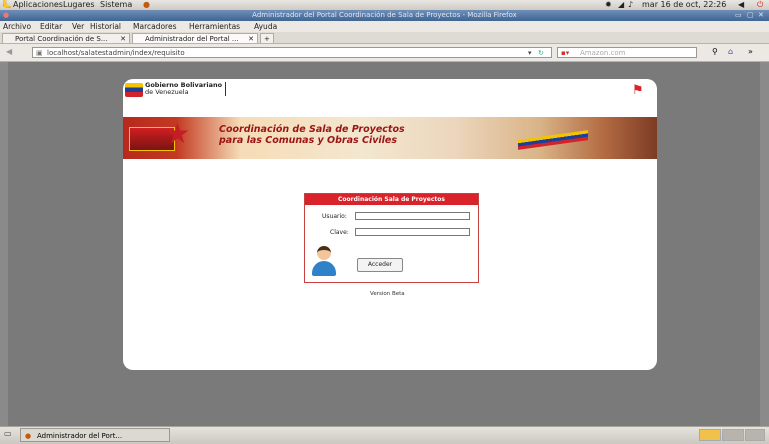  What do you see at coordinates (387, 294) in the screenshot?
I see `version-text: Version Beta` at bounding box center [387, 294].